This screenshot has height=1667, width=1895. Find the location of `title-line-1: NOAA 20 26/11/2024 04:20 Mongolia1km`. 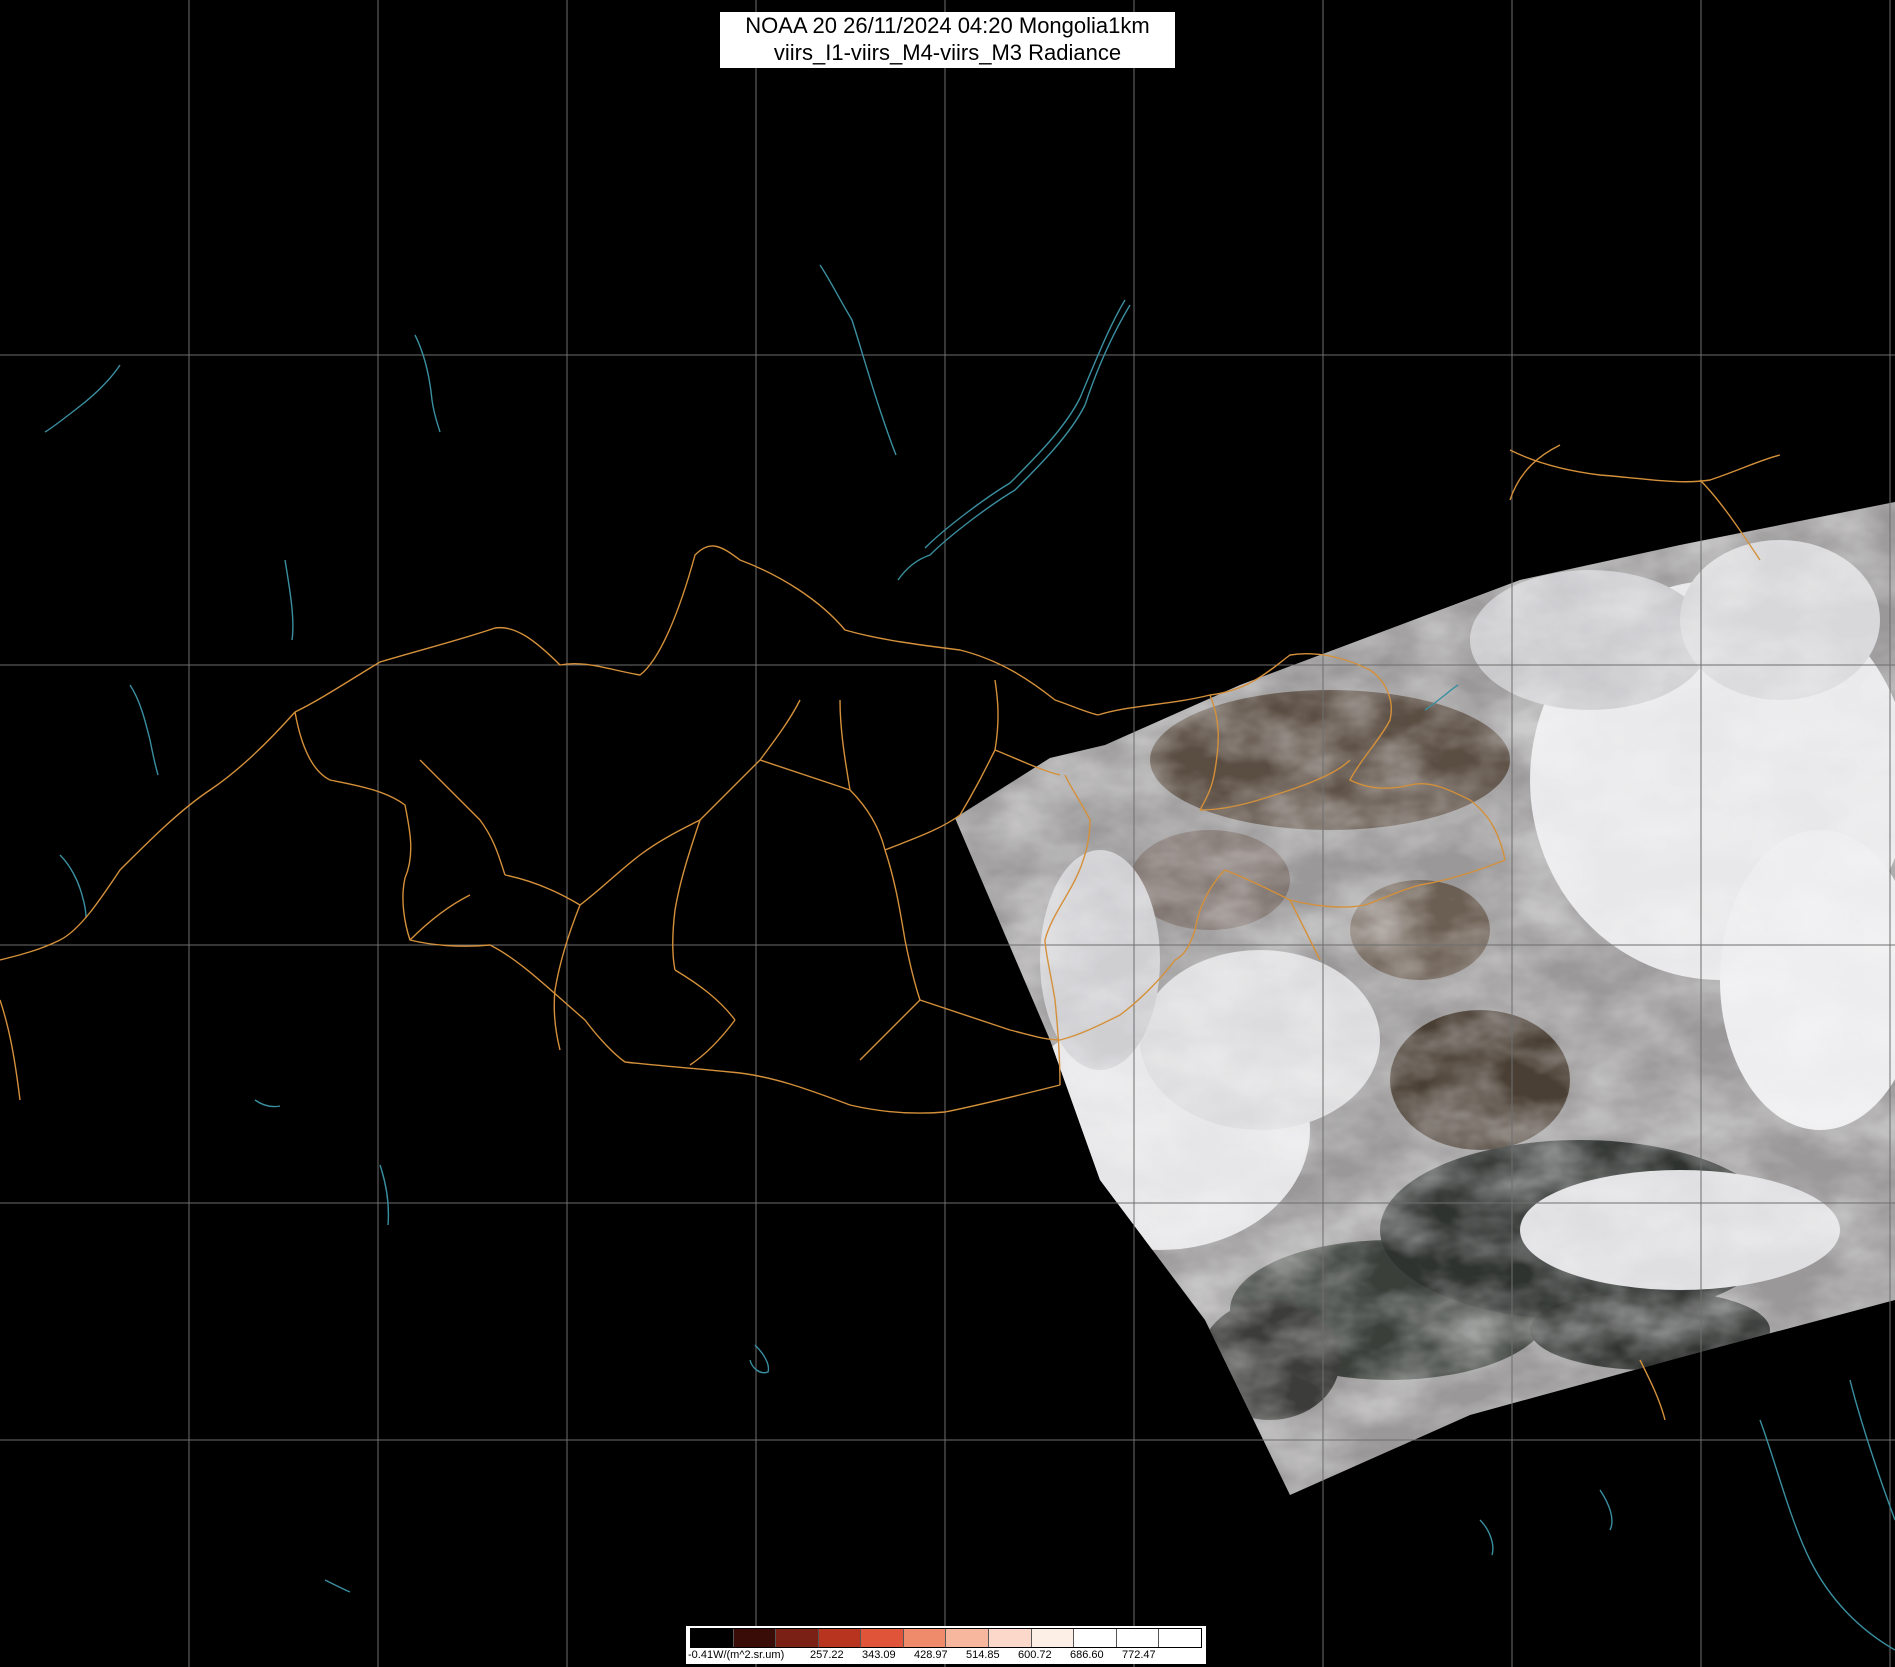

title-line-1: NOAA 20 26/11/2024 04:20 Mongolia1km is located at coordinates (947, 25).